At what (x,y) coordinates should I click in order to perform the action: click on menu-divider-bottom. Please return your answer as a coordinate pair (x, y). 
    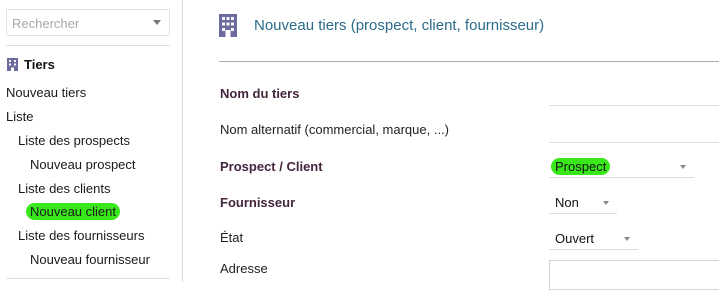
    Looking at the image, I should click on (88, 278).